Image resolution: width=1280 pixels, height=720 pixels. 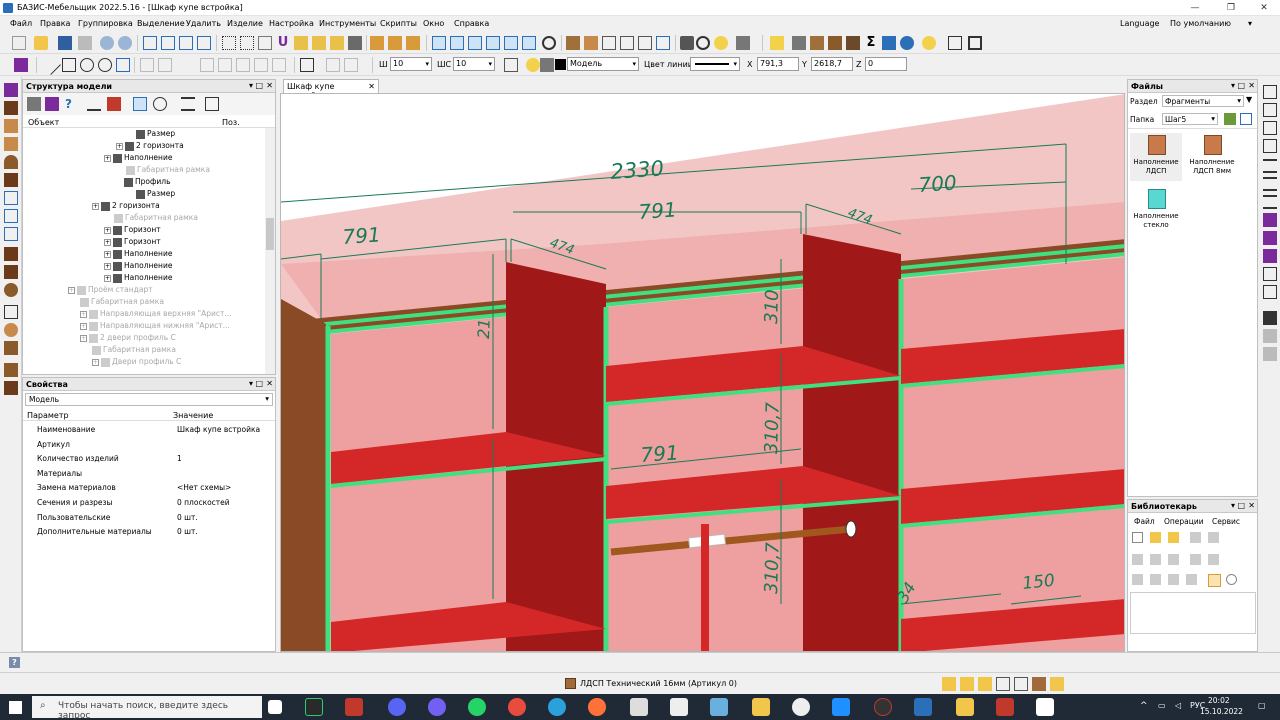 What do you see at coordinates (743, 43) in the screenshot?
I see `layers-icon` at bounding box center [743, 43].